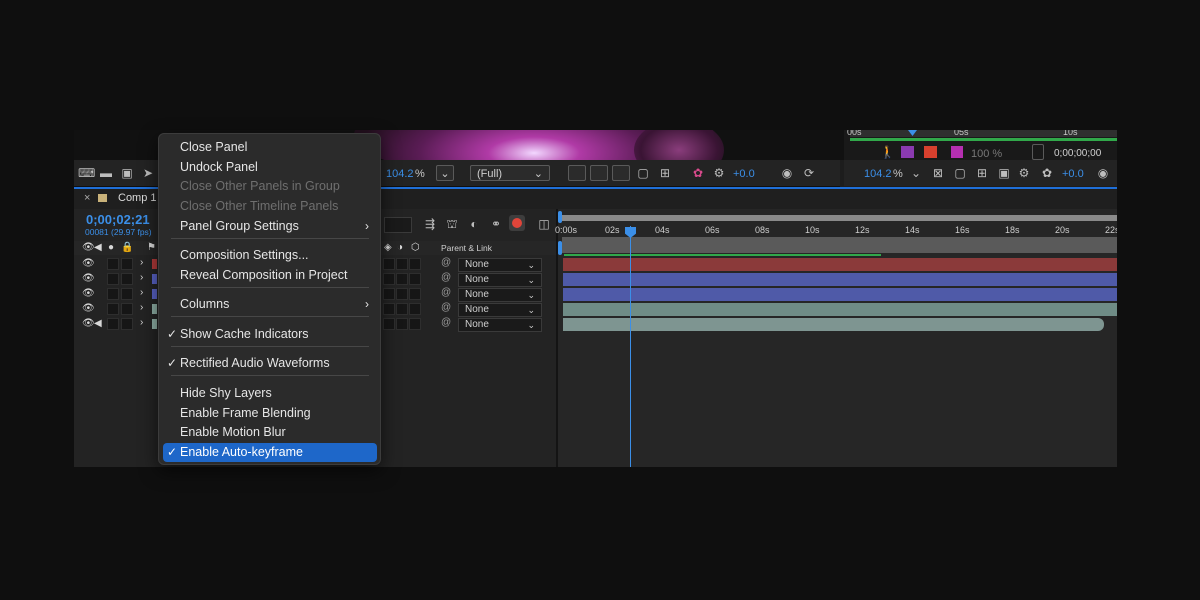 This screenshot has width=1200, height=600. Describe the element at coordinates (577, 173) in the screenshot. I see `fast-preview-button` at that location.